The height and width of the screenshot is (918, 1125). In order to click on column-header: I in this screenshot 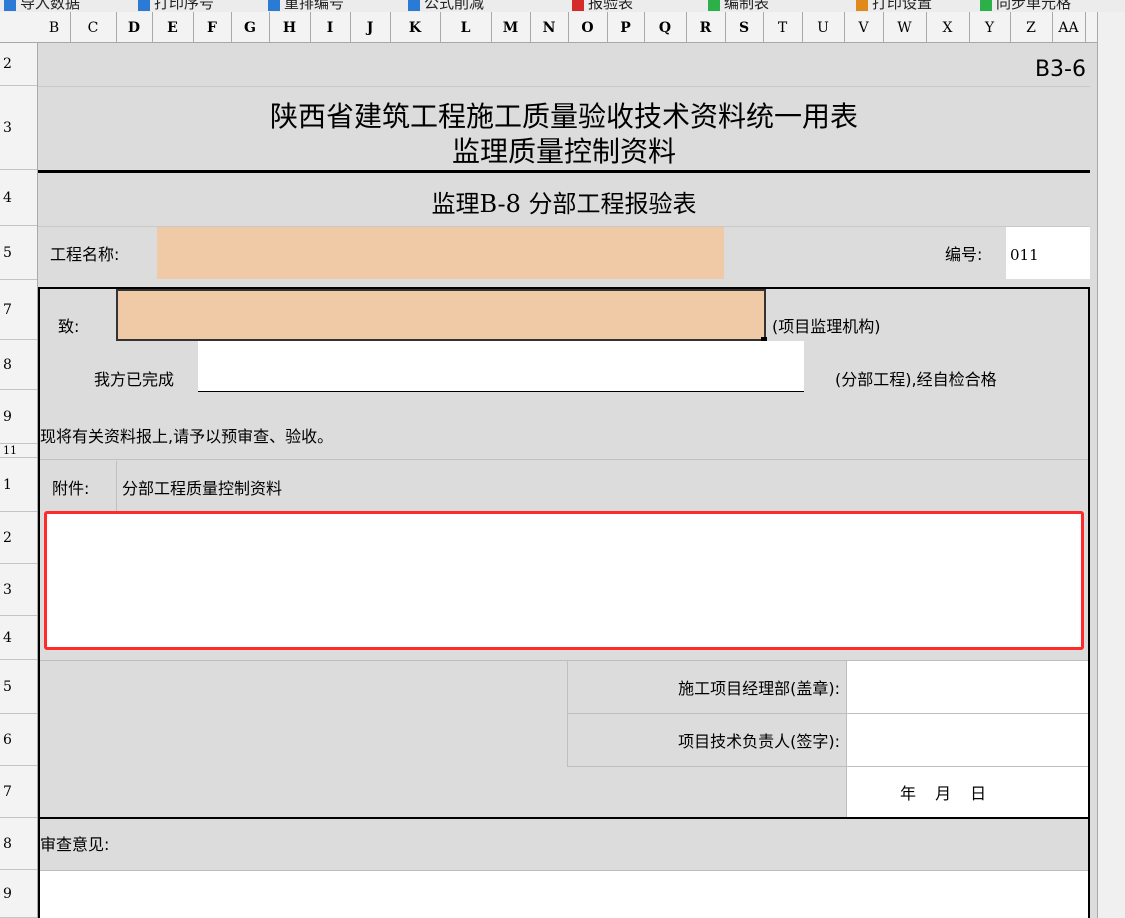, I will do `click(330, 27)`.